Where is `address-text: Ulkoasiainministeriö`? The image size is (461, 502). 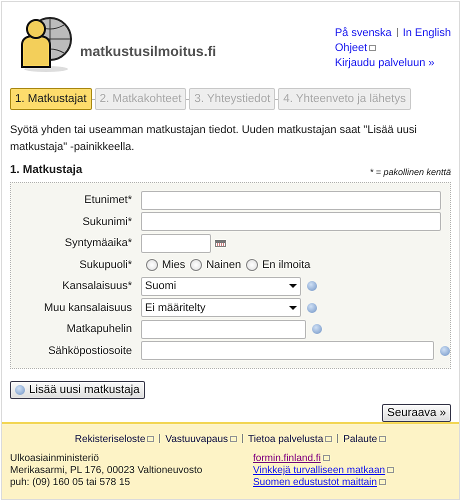
address-text: Ulkoasiainministeriö is located at coordinates (55, 459).